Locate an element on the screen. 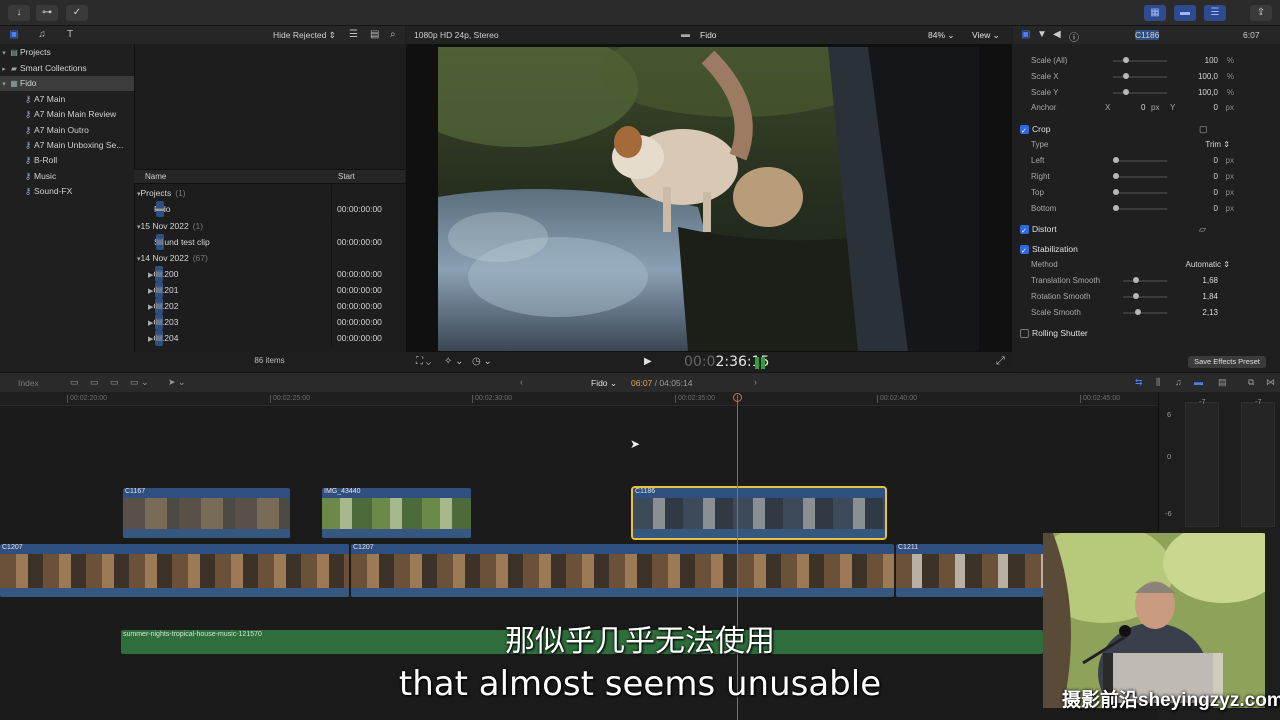  browser-row: ▶ ▤ C1202 00:00:00:00 is located at coordinates (269, 306).